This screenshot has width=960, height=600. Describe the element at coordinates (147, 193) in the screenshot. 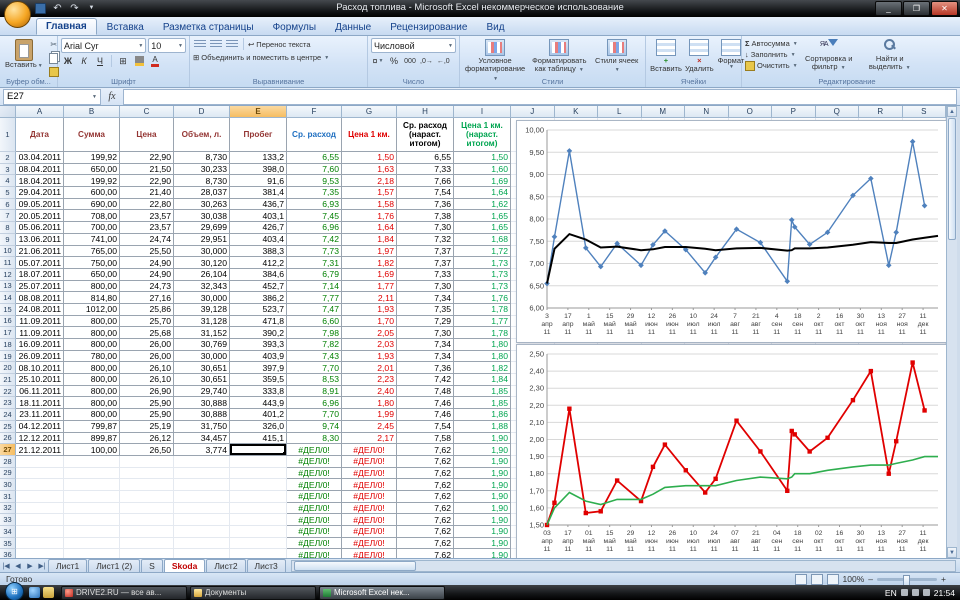

I see `cell-C5: 21,40` at that location.